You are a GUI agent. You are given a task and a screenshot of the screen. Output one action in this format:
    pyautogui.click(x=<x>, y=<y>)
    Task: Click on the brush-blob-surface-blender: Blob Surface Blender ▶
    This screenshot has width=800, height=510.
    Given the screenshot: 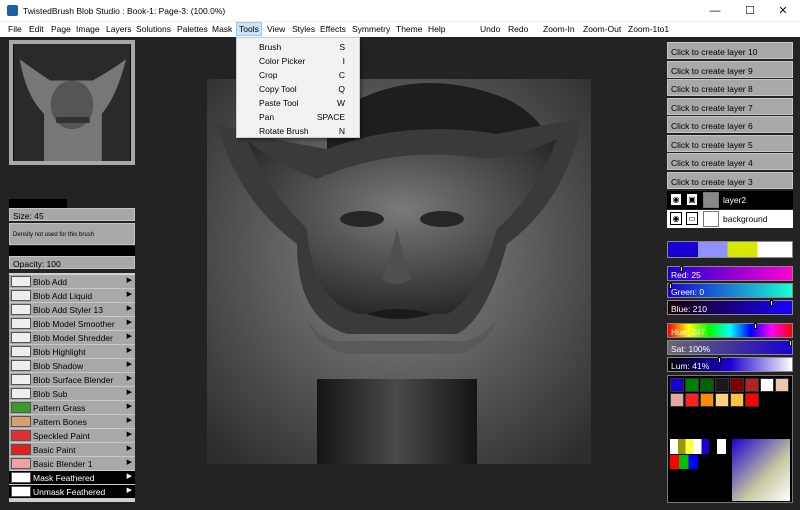 What is the action you would take?
    pyautogui.click(x=72, y=380)
    